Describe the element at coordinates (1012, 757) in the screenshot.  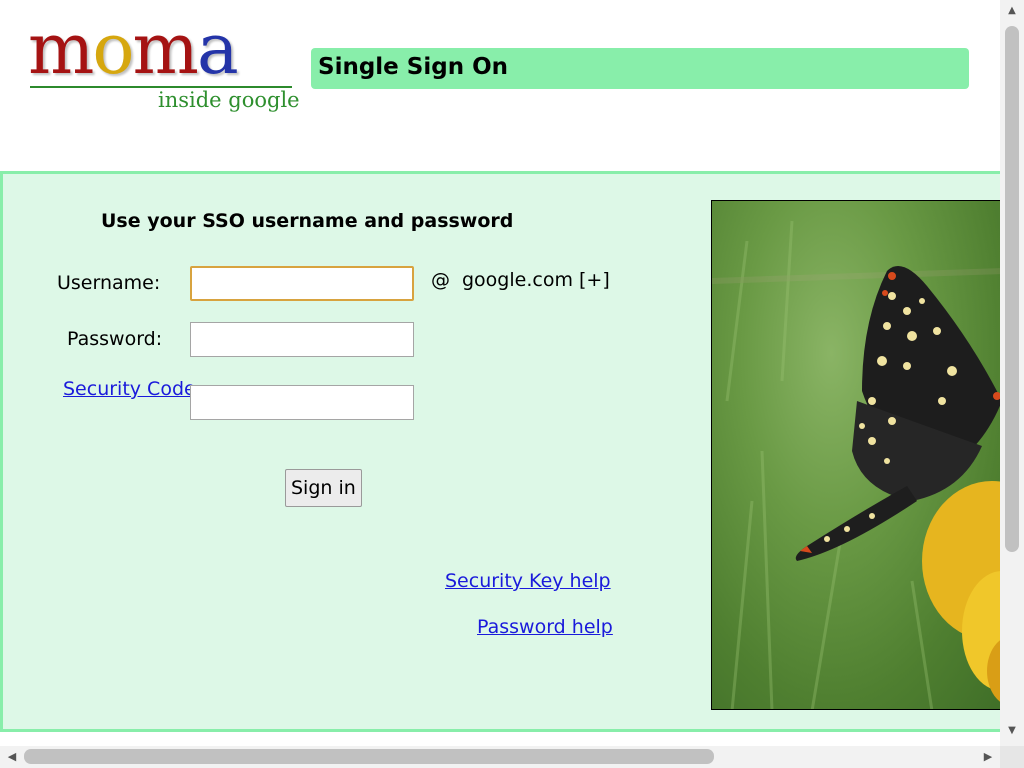
I see `scrollbar-corner` at that location.